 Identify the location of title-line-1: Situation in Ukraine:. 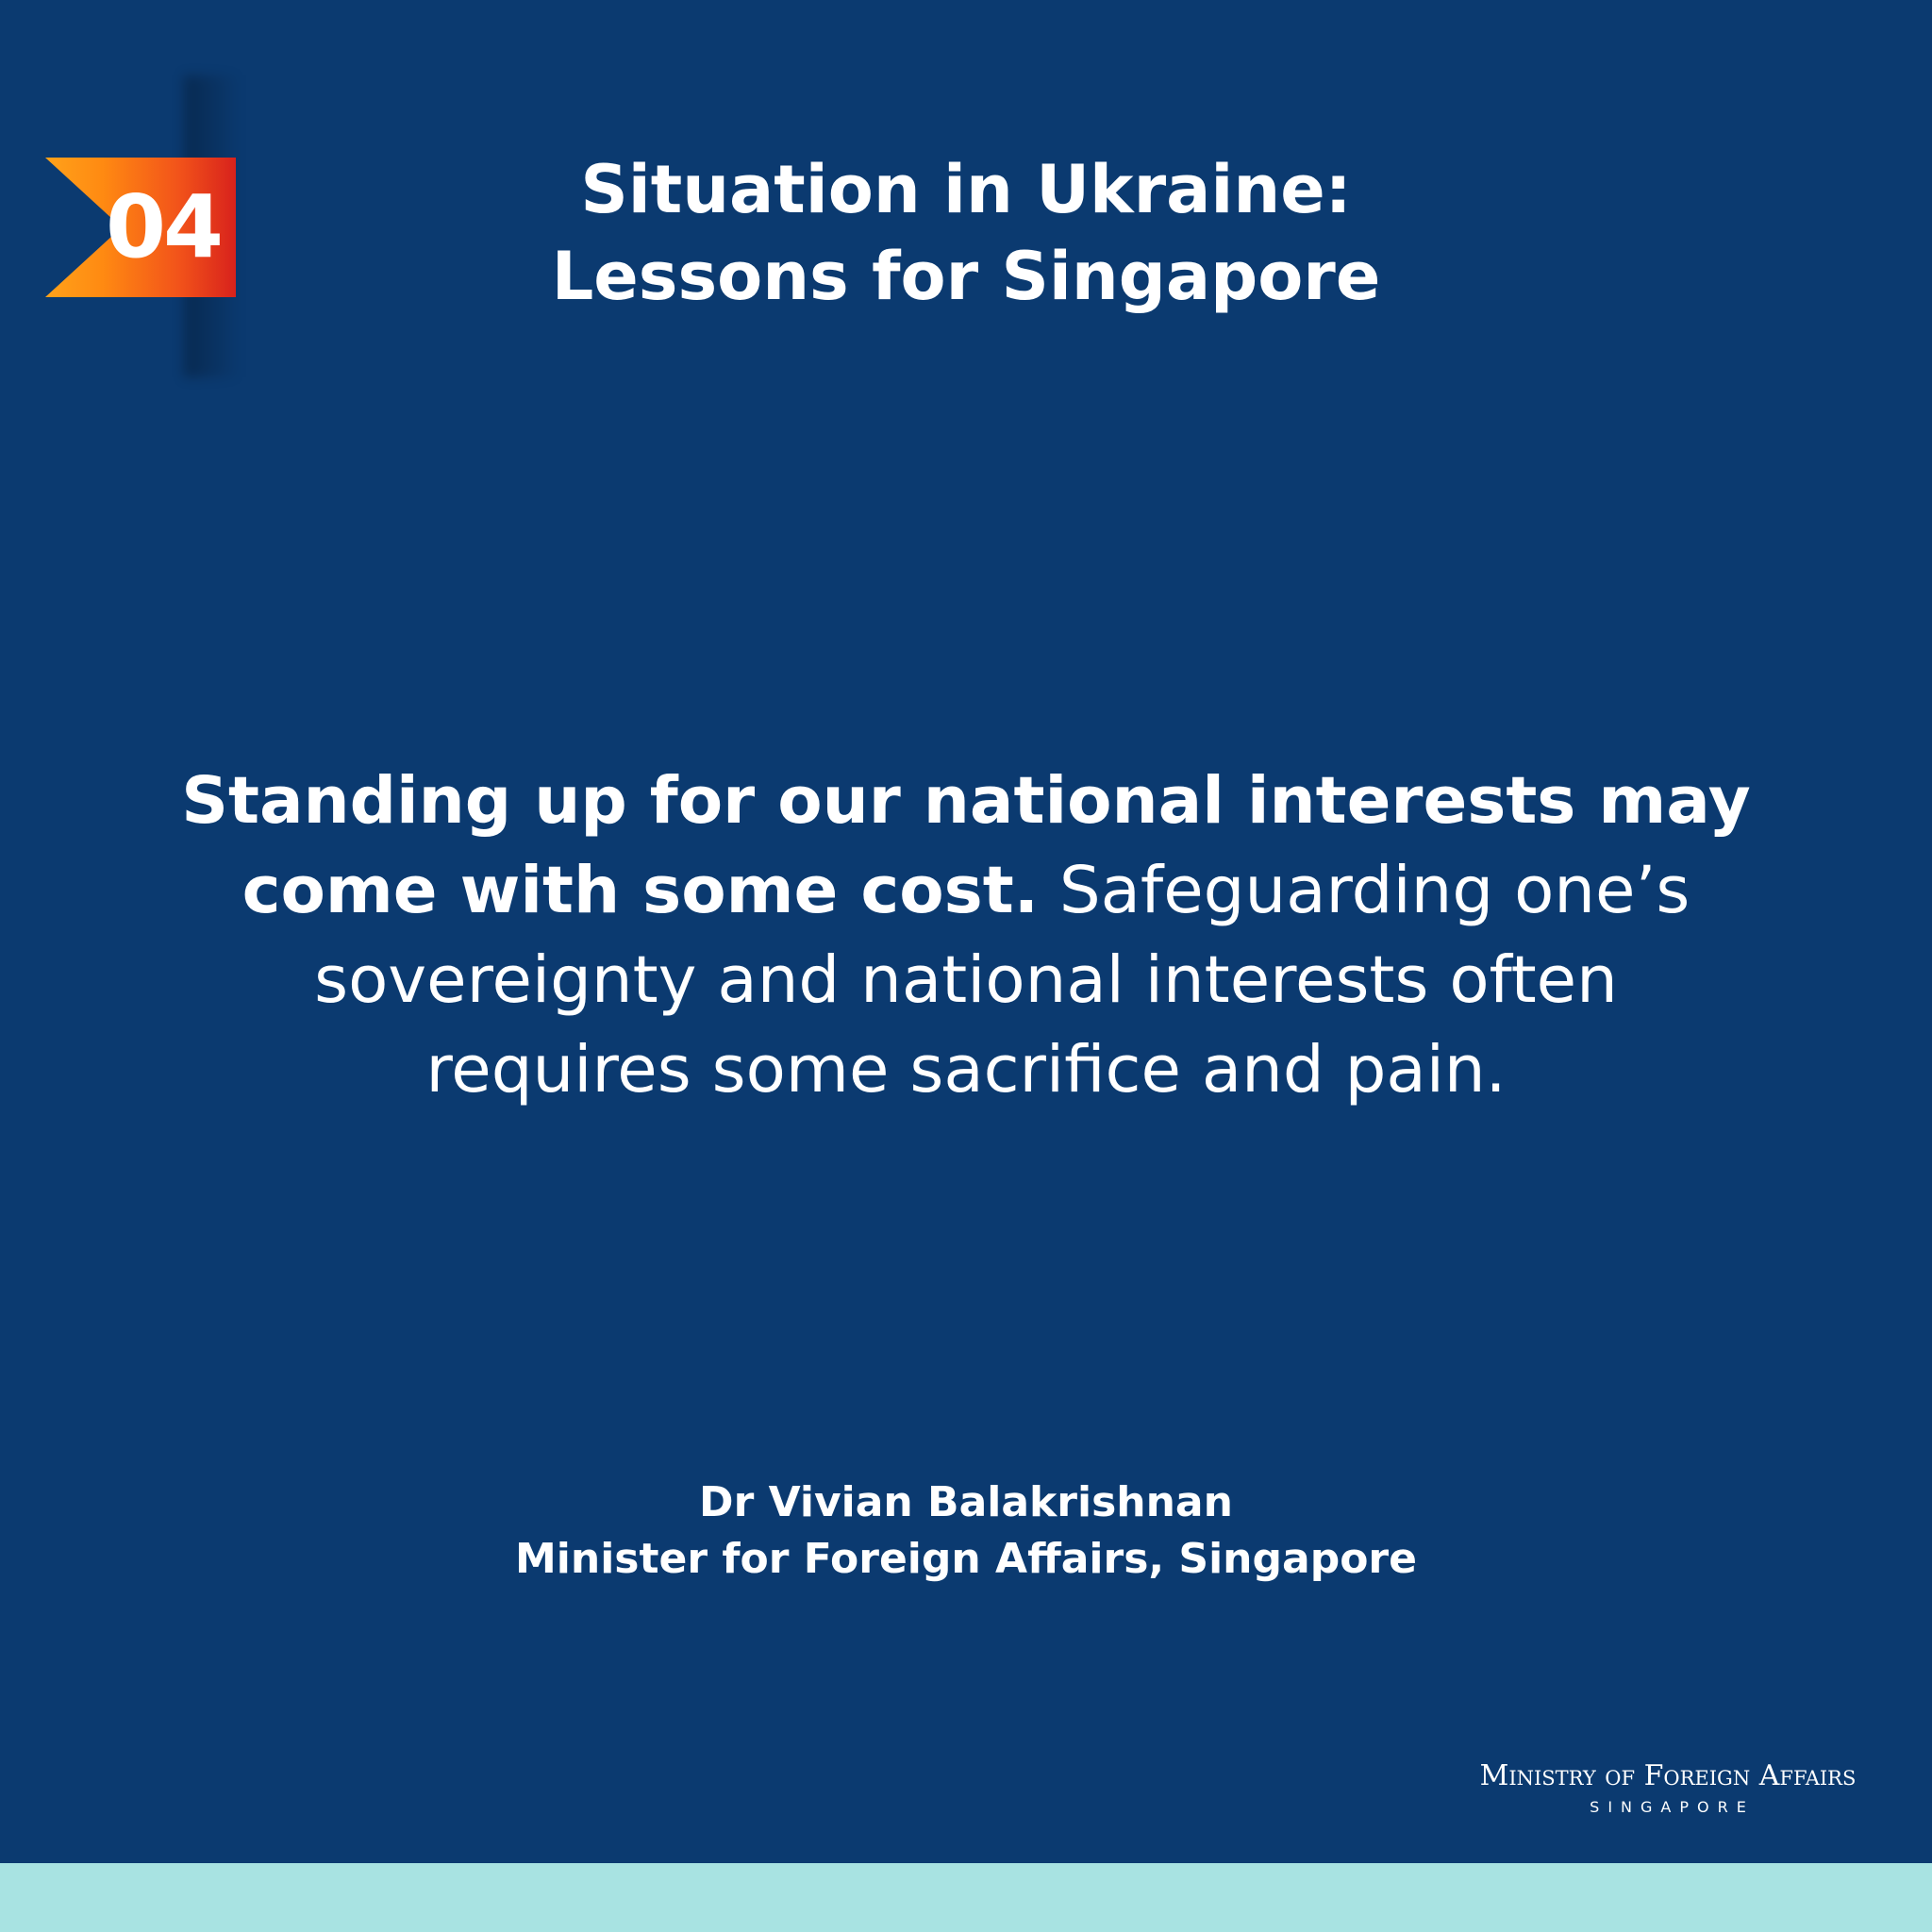
(966, 190).